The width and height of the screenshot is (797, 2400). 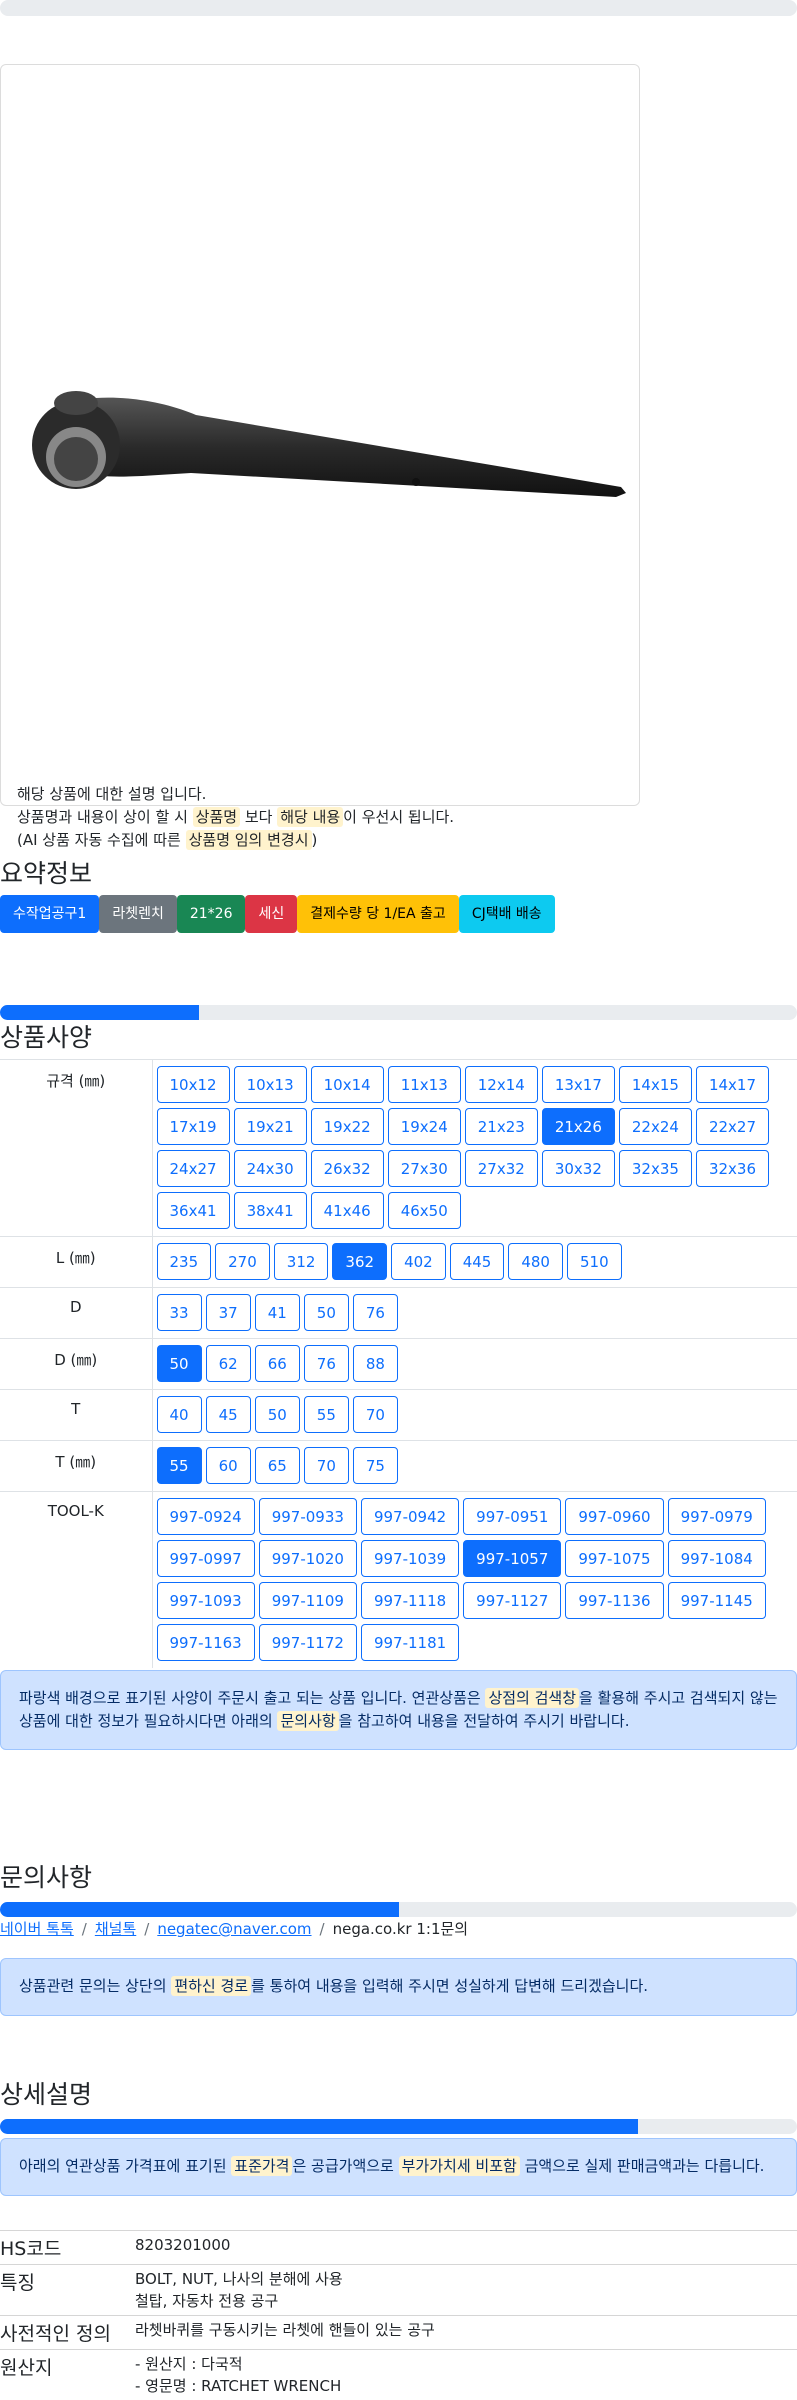 I want to click on spec-row: T4045505570, so click(x=398, y=1415).